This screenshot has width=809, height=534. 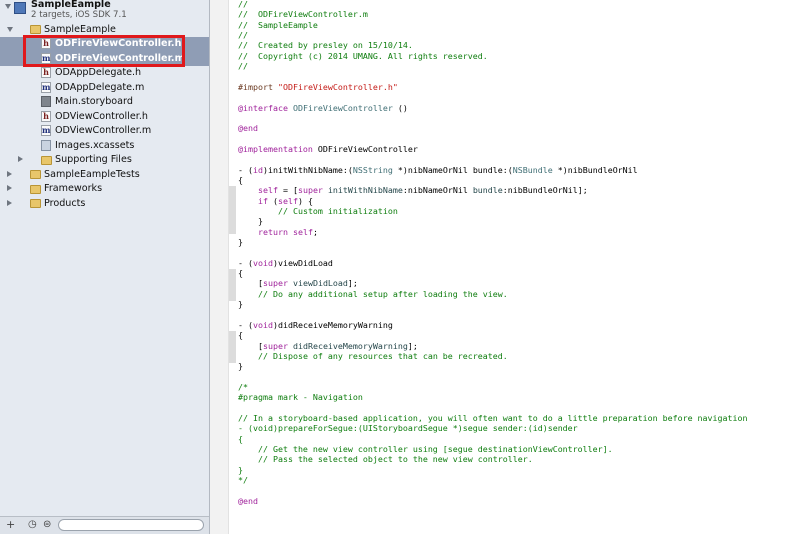 What do you see at coordinates (46, 145) in the screenshot?
I see `asset-catalog-icon` at bounding box center [46, 145].